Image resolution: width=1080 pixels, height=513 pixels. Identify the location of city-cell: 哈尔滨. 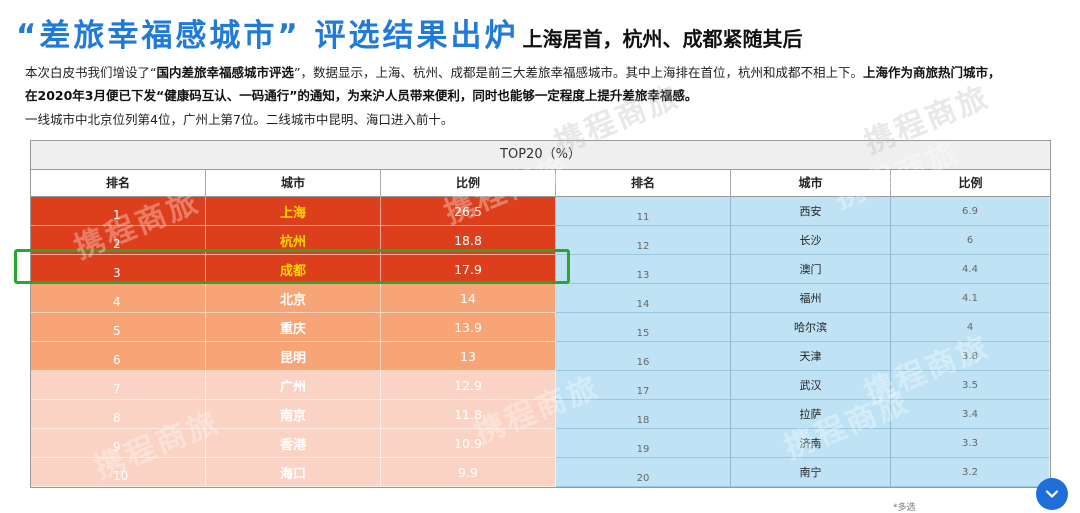
(811, 327).